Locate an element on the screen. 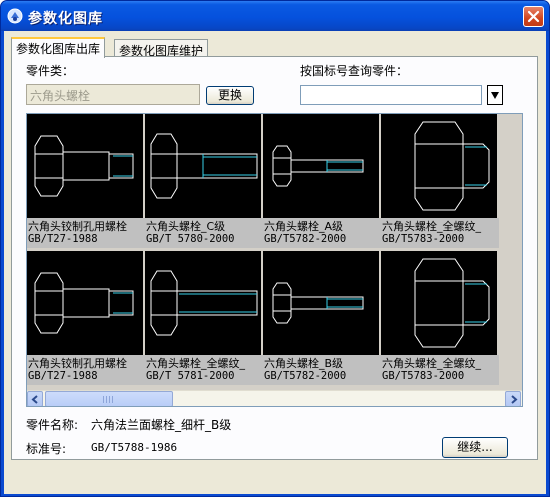 This screenshot has height=497, width=550. tab-export: 参数化图库出库 is located at coordinates (58, 47).